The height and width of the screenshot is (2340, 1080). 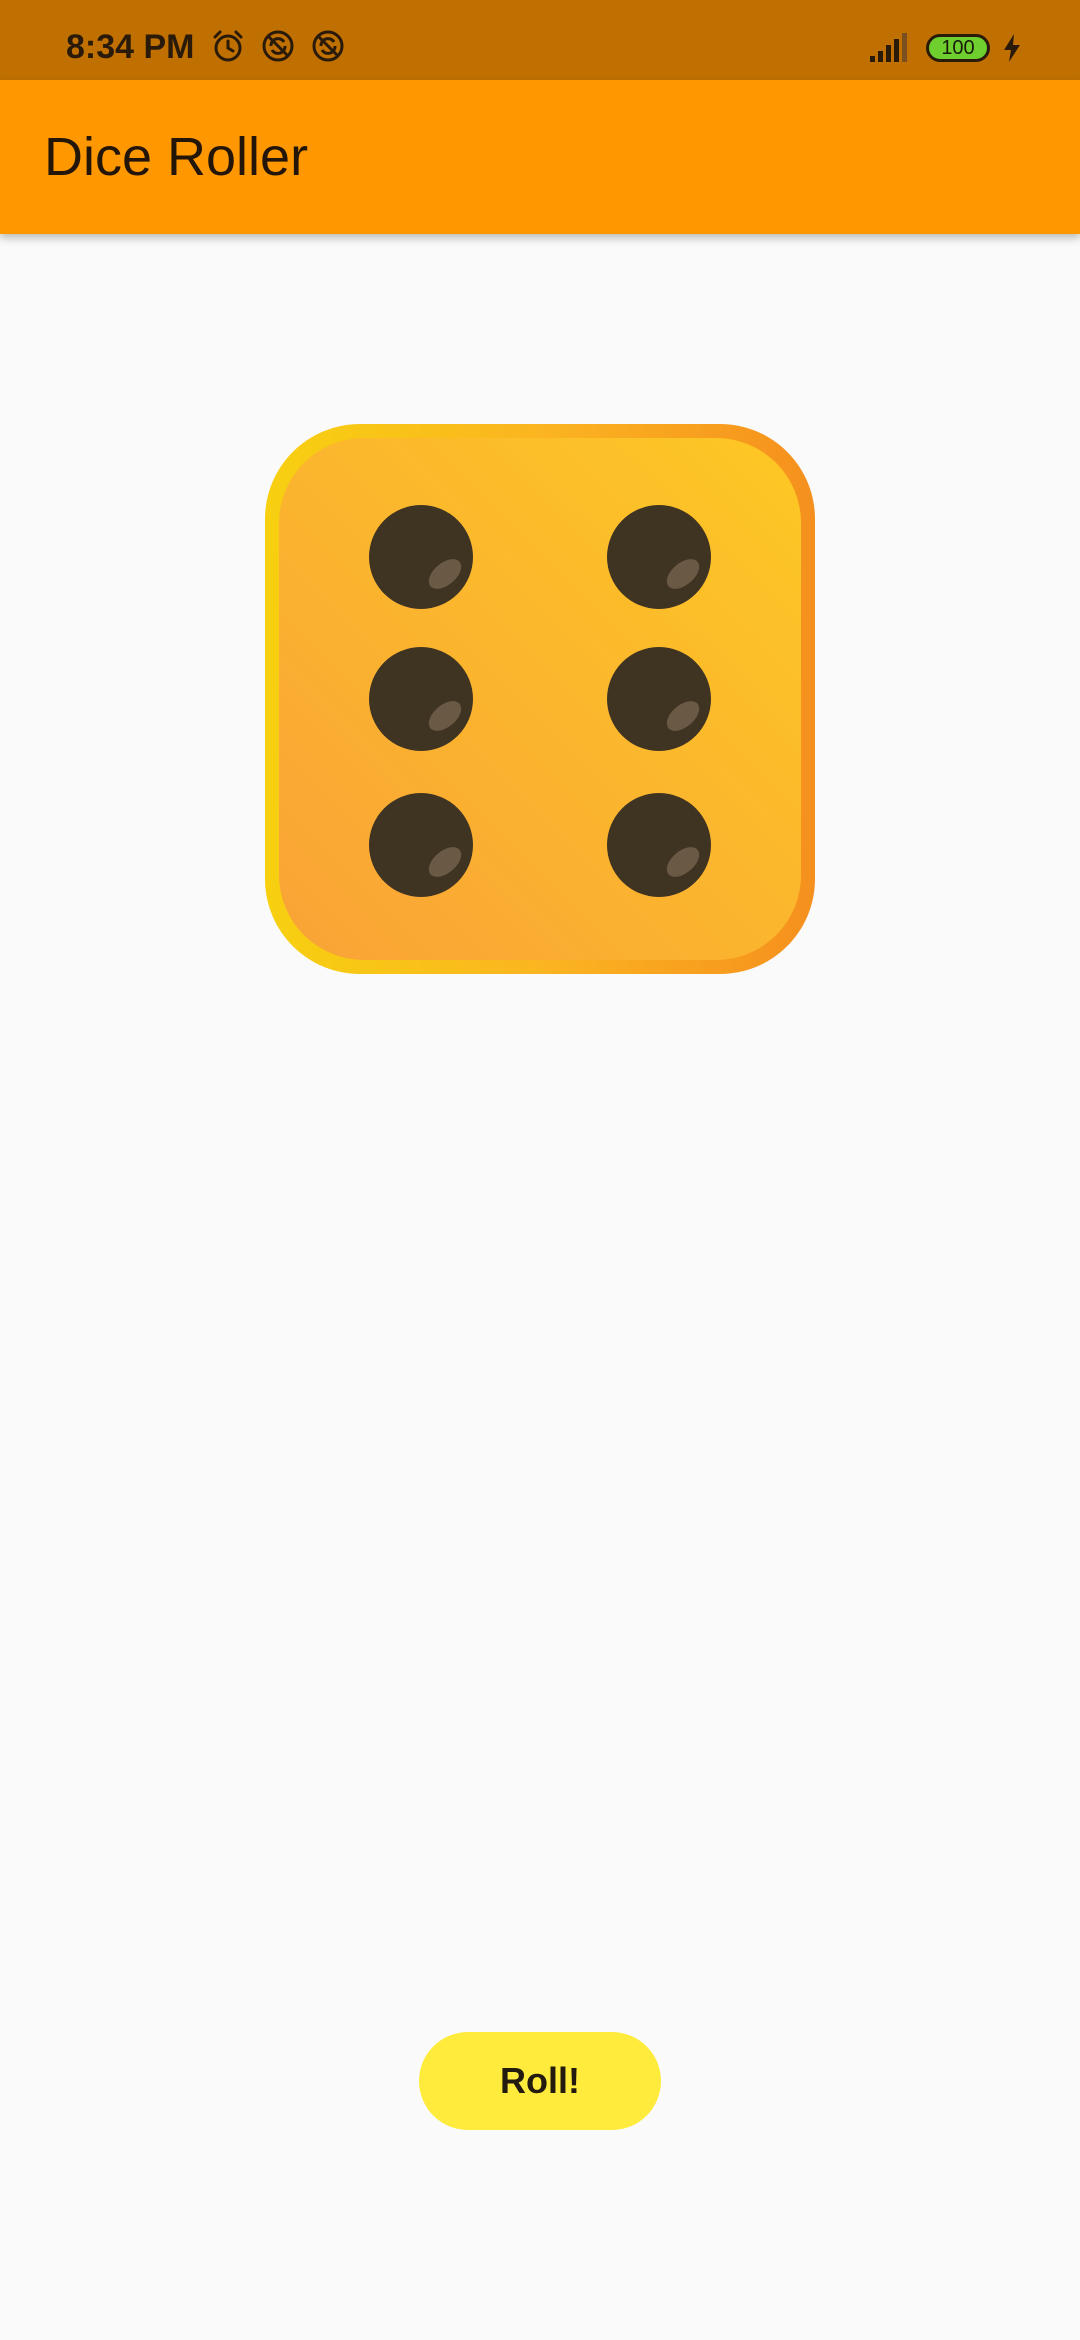 I want to click on app-title: Dice Roller, so click(x=176, y=157).